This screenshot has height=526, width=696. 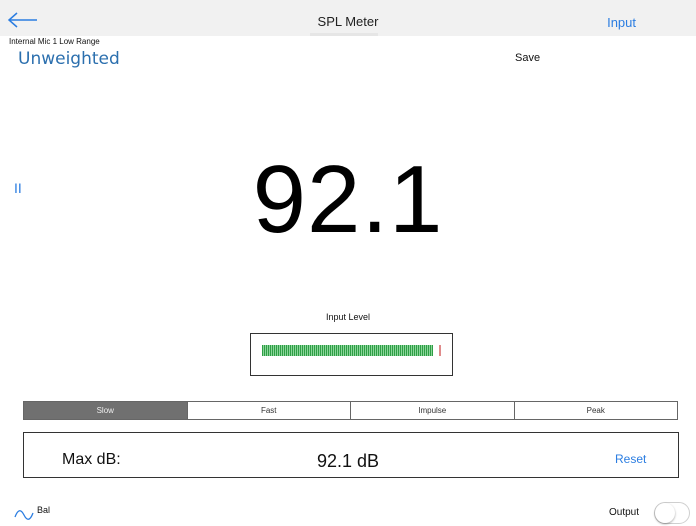 What do you see at coordinates (105, 410) in the screenshot?
I see `segment-slow: Slow` at bounding box center [105, 410].